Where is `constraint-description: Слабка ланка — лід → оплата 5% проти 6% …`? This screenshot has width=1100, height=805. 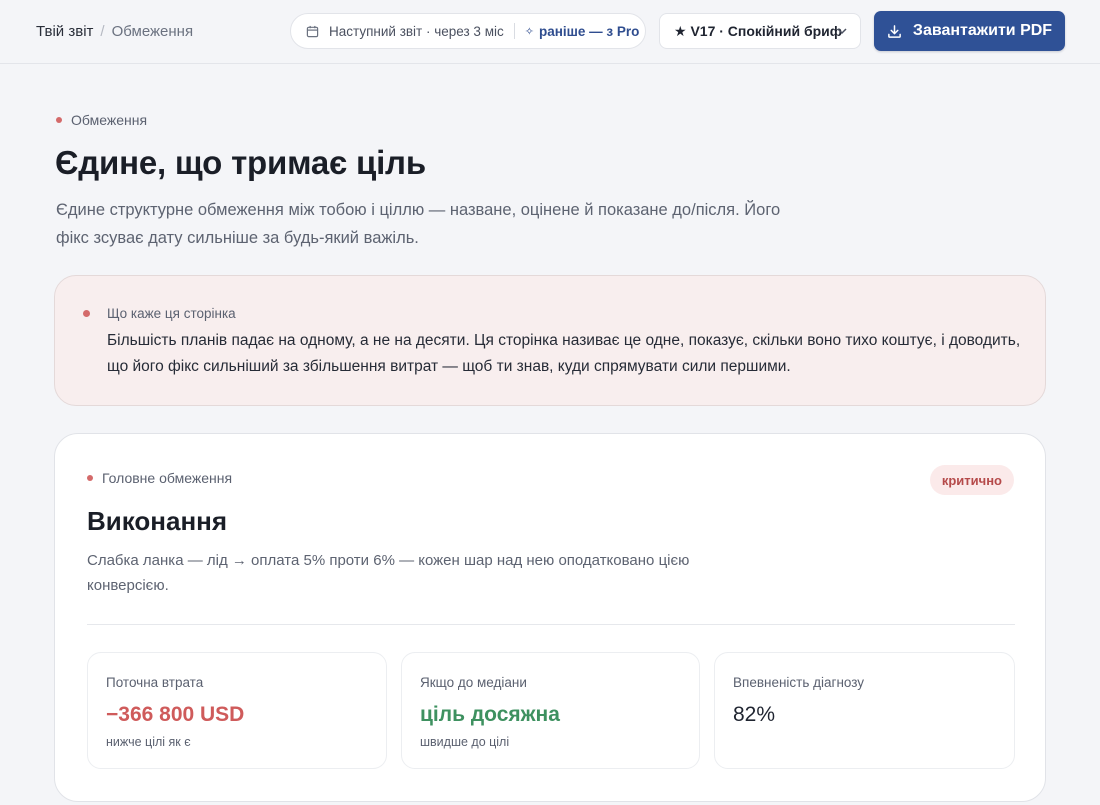
constraint-description: Слабка ланка — лід → оплата 5% проти 6% … is located at coordinates (388, 573).